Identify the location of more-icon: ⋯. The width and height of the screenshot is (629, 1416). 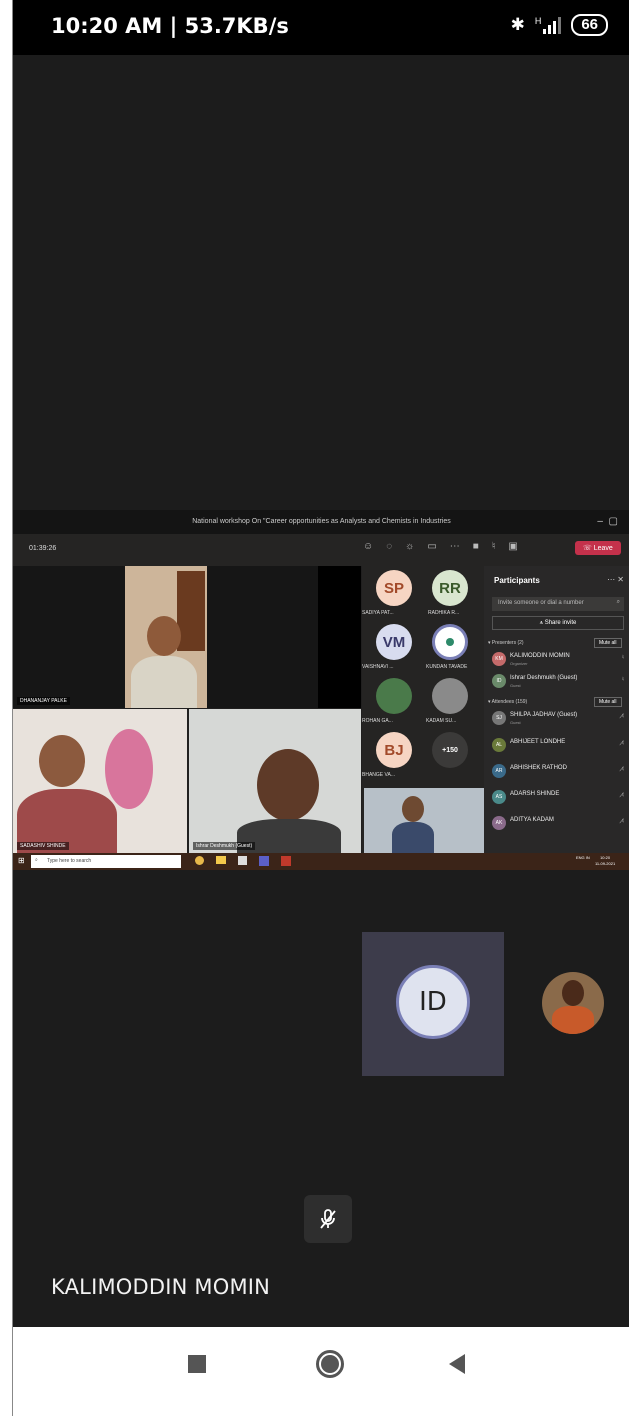
(454, 546).